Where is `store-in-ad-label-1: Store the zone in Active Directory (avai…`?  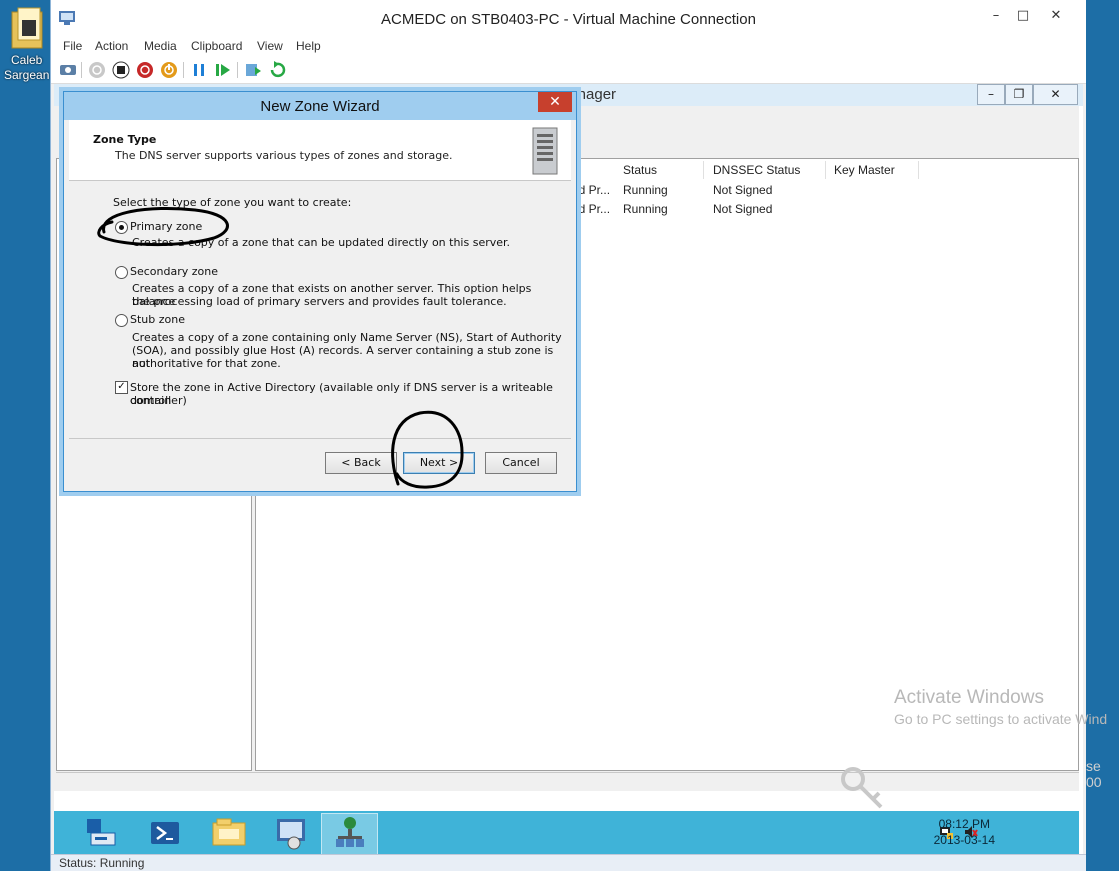
store-in-ad-label-1: Store the zone in Active Directory (avai… is located at coordinates (350, 394).